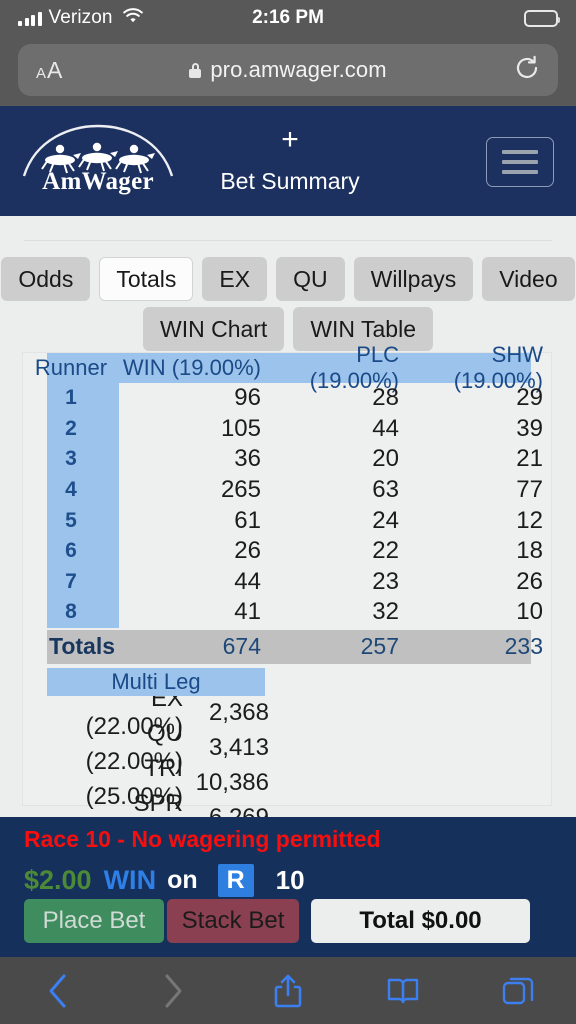 The image size is (576, 1024). Describe the element at coordinates (82, 646) in the screenshot. I see `totals-label: Totals` at that location.